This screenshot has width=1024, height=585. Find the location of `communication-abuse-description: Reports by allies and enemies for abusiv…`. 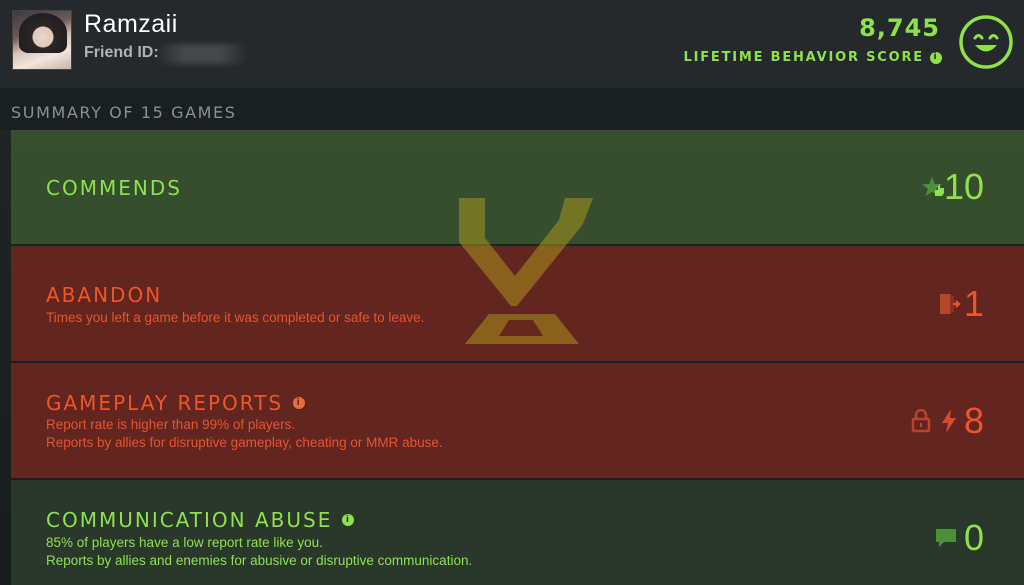

communication-abuse-description: Reports by allies and enemies for abusiv… is located at coordinates (259, 560).